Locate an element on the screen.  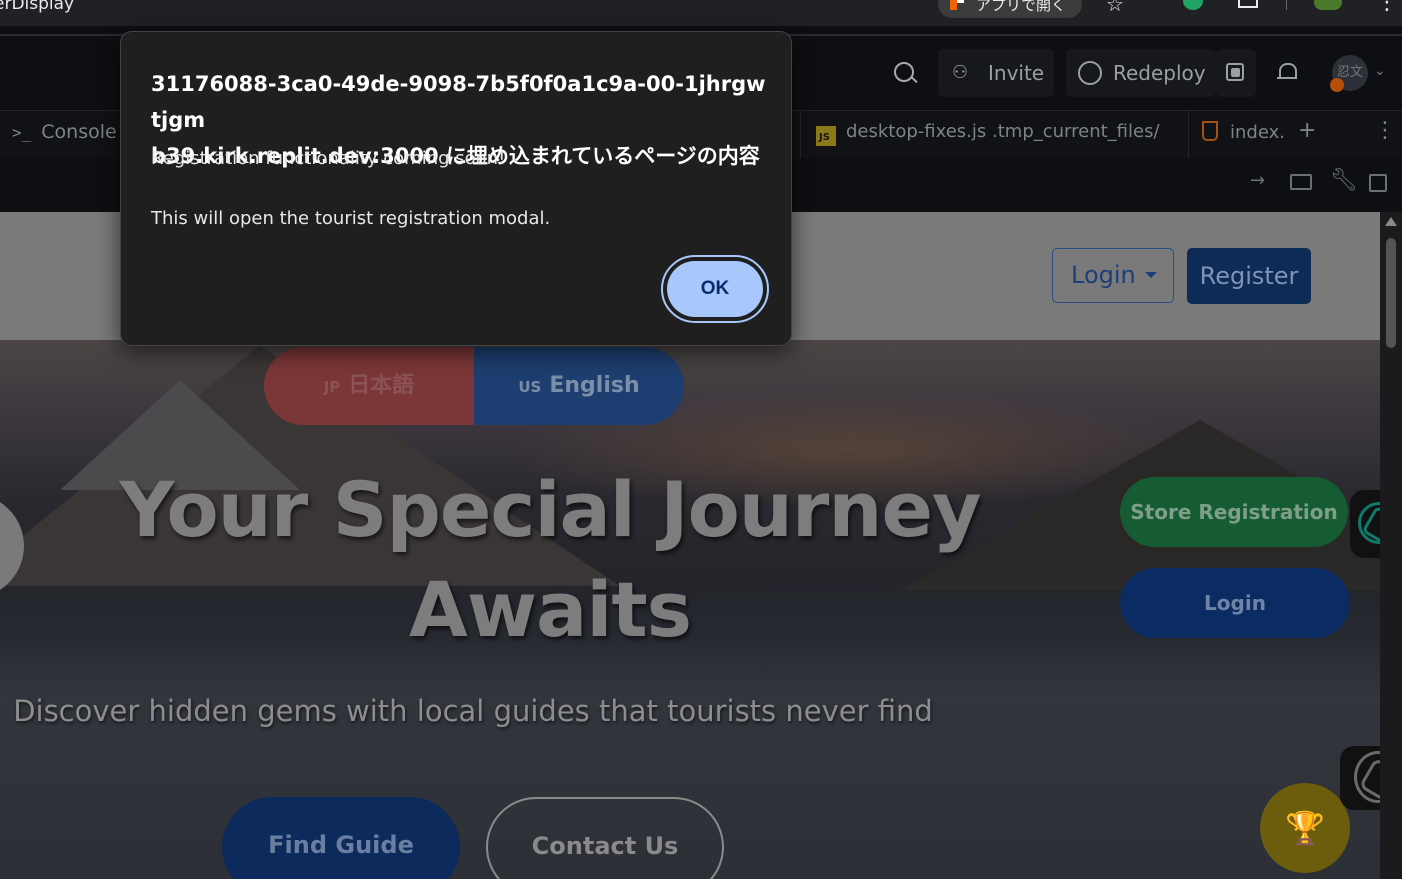
devtools-icon is located at coordinates (1301, 182).